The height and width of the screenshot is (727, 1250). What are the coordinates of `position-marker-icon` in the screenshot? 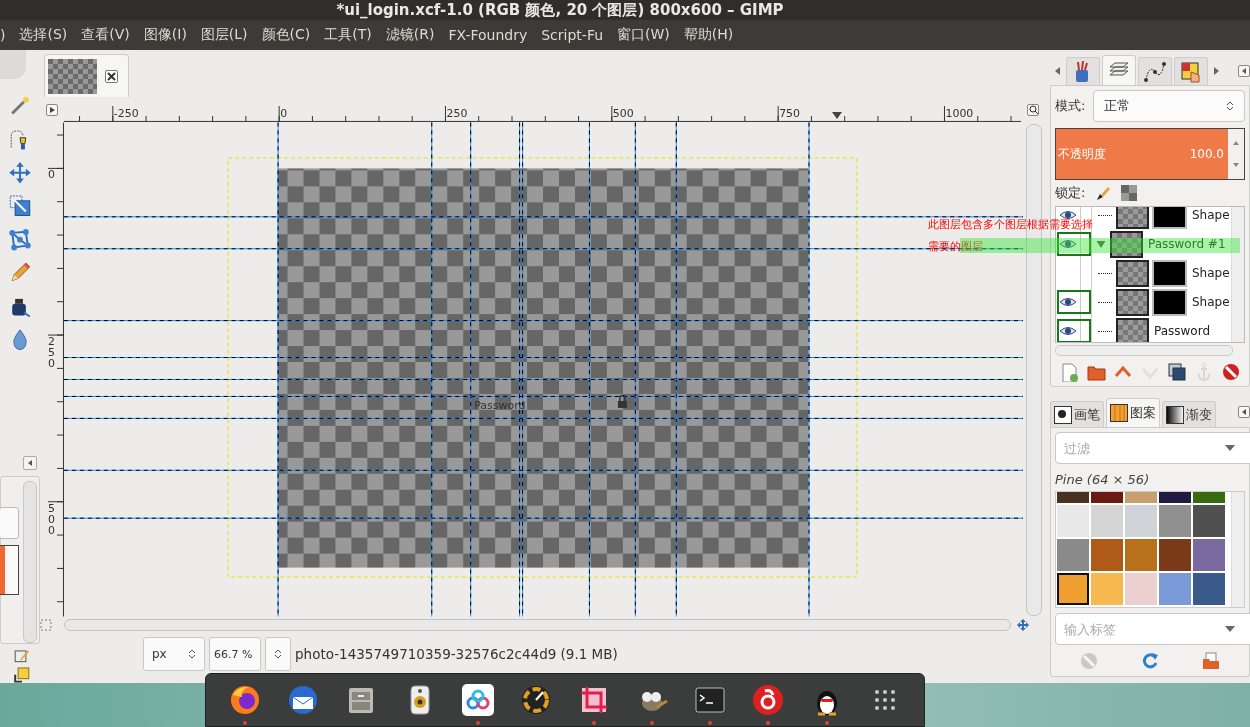 It's located at (837, 116).